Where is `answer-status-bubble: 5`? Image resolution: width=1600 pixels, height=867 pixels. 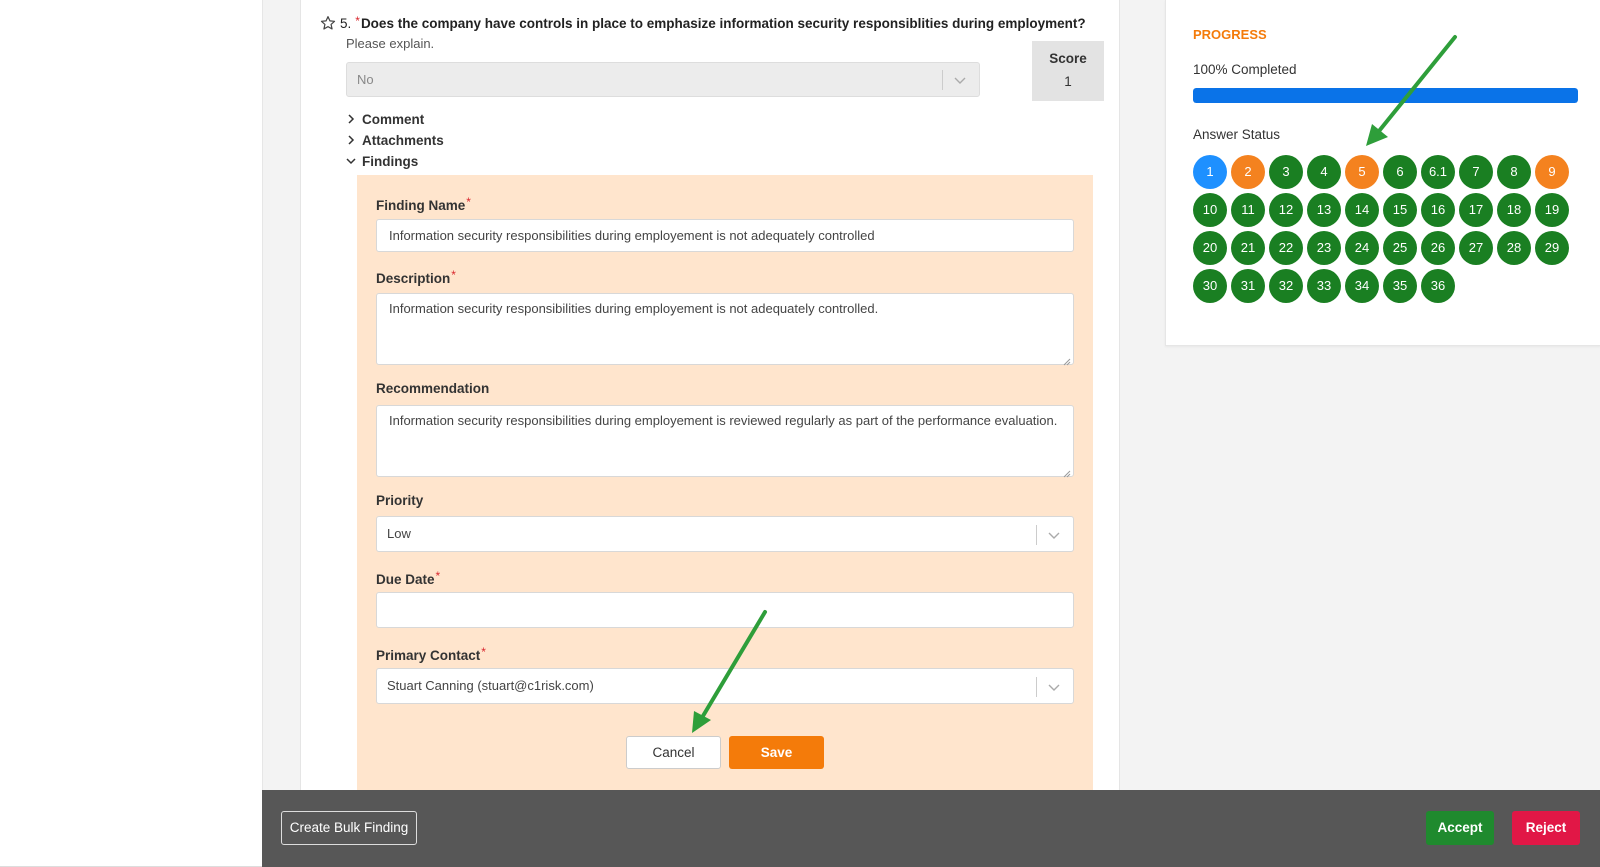 answer-status-bubble: 5 is located at coordinates (1362, 172).